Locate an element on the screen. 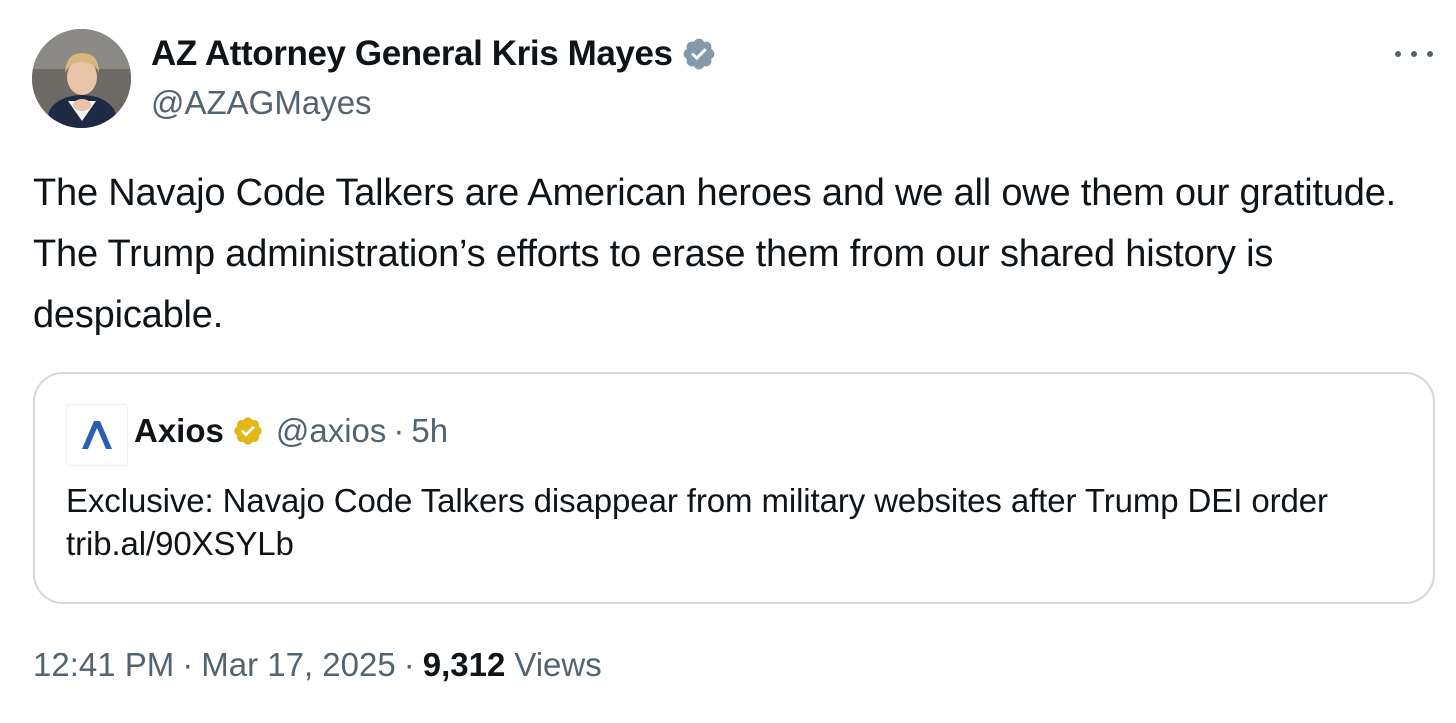 This screenshot has height=723, width=1456. axios-logo-icon is located at coordinates (97, 435).